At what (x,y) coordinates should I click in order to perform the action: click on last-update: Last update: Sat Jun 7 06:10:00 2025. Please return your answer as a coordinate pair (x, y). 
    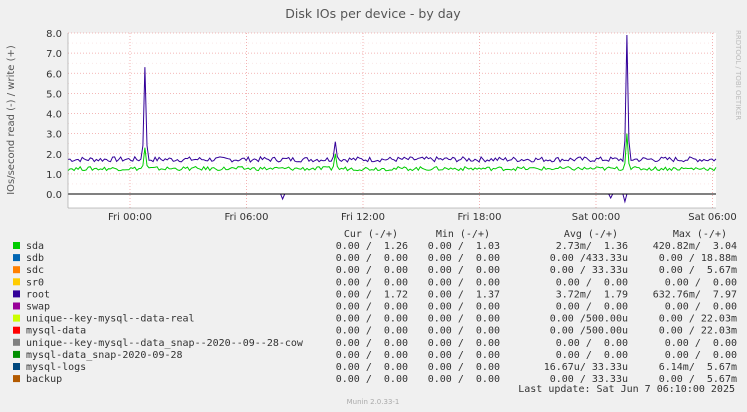
    Looking at the image, I should click on (626, 389).